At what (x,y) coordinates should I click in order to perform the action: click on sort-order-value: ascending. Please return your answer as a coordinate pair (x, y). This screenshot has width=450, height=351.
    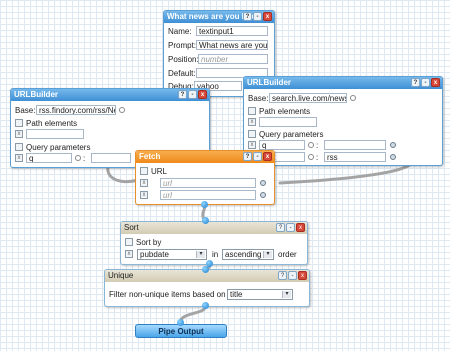
    Looking at the image, I should click on (243, 254).